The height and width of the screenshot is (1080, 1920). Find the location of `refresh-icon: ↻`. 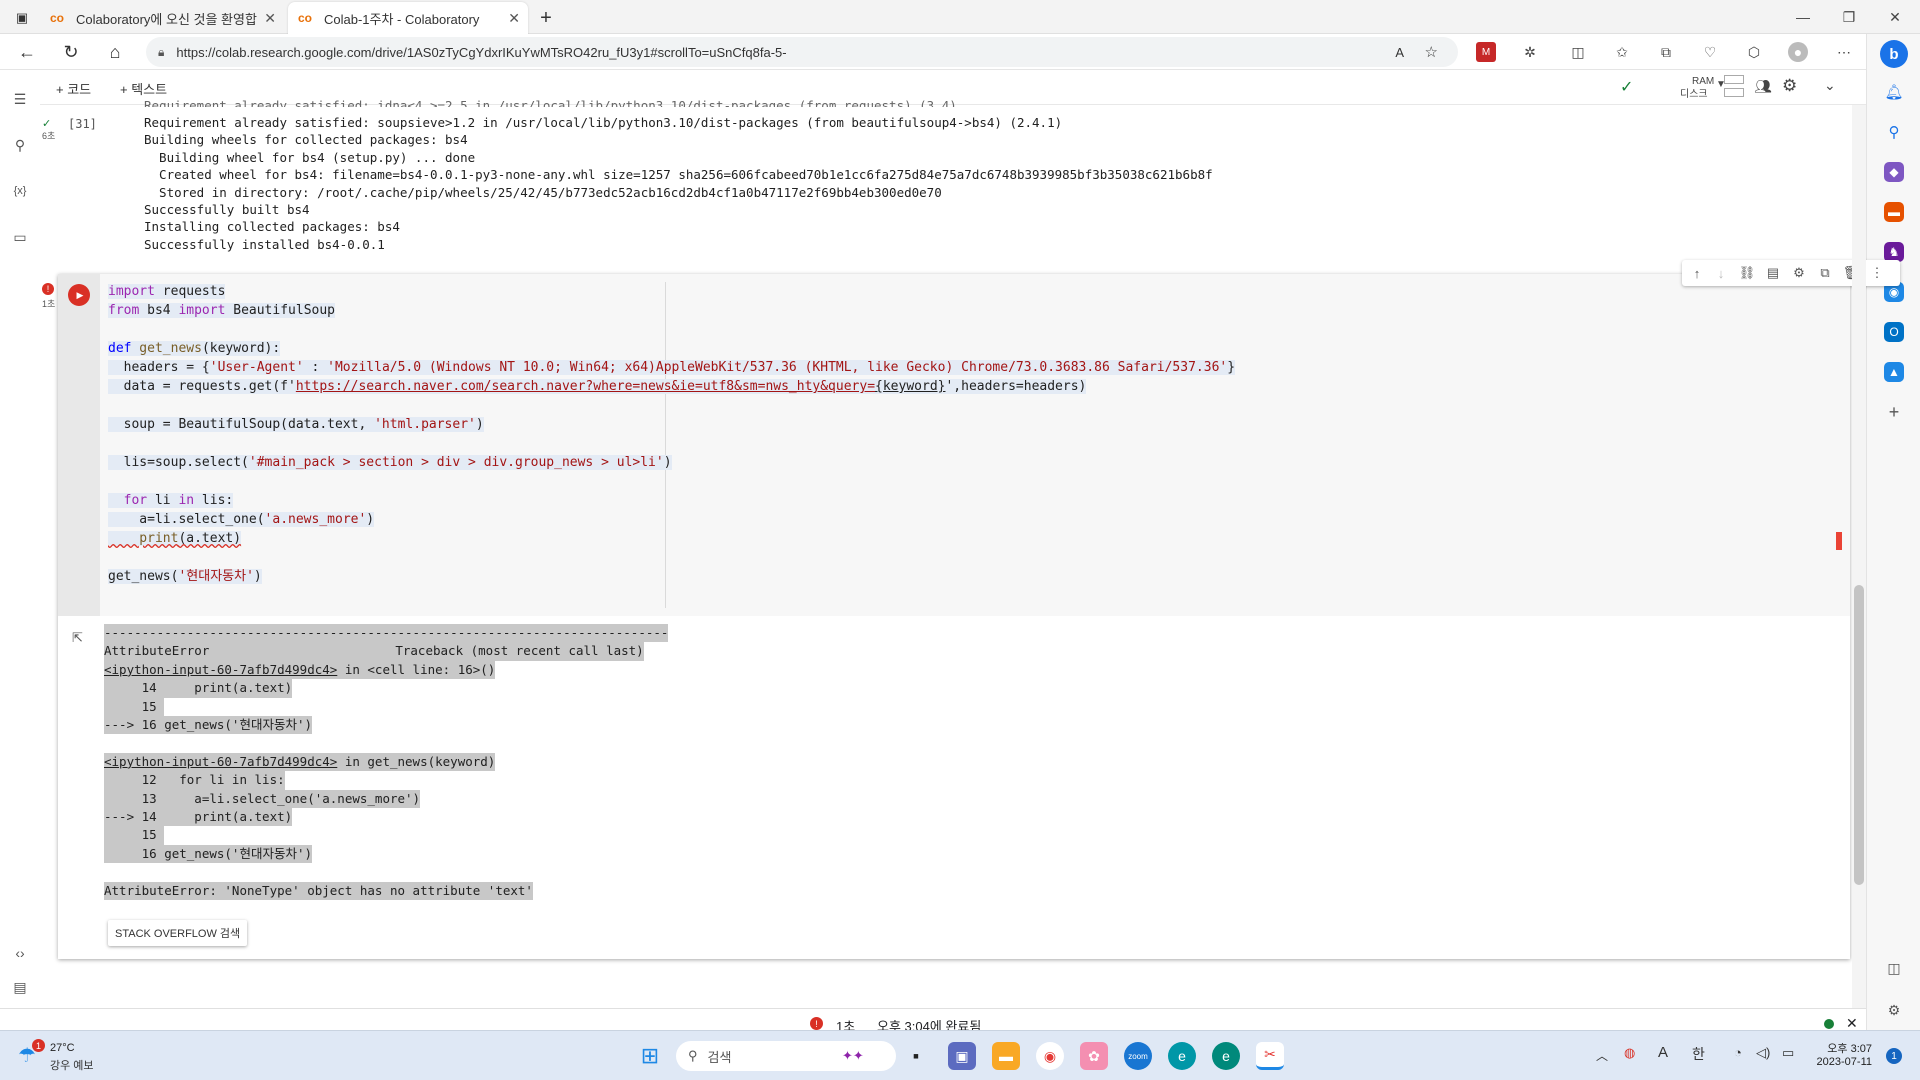

refresh-icon: ↻ is located at coordinates (71, 52).